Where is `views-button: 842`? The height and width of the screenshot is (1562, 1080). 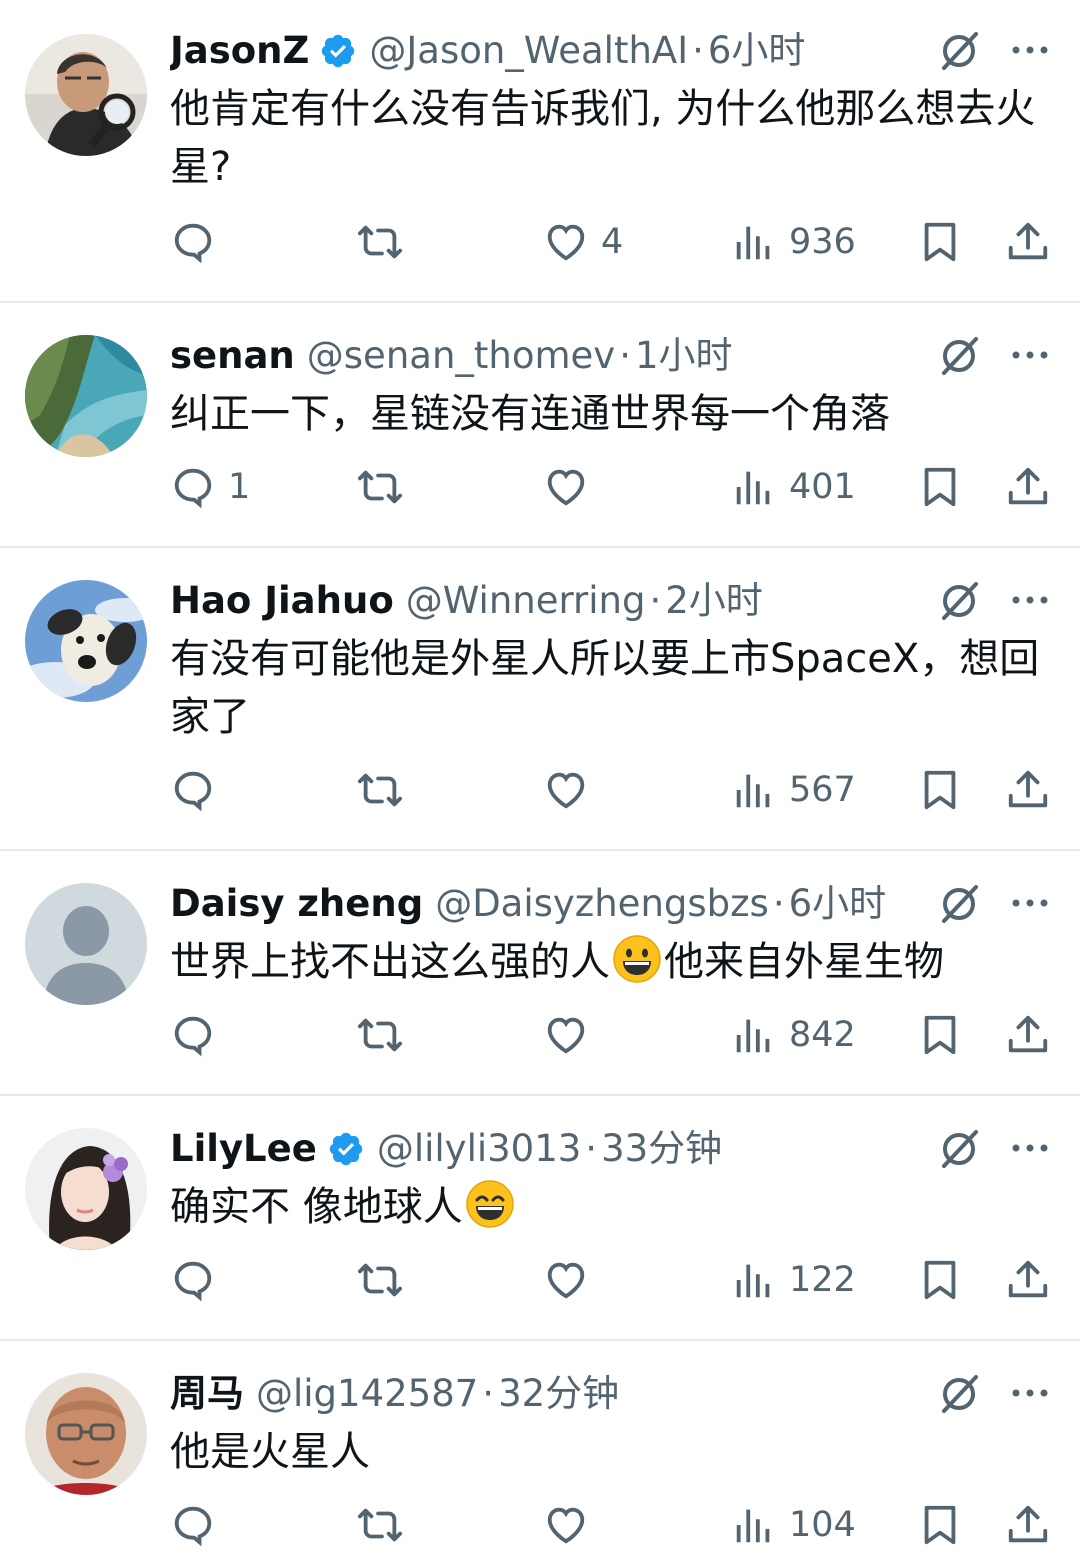
views-button: 842 is located at coordinates (793, 1035).